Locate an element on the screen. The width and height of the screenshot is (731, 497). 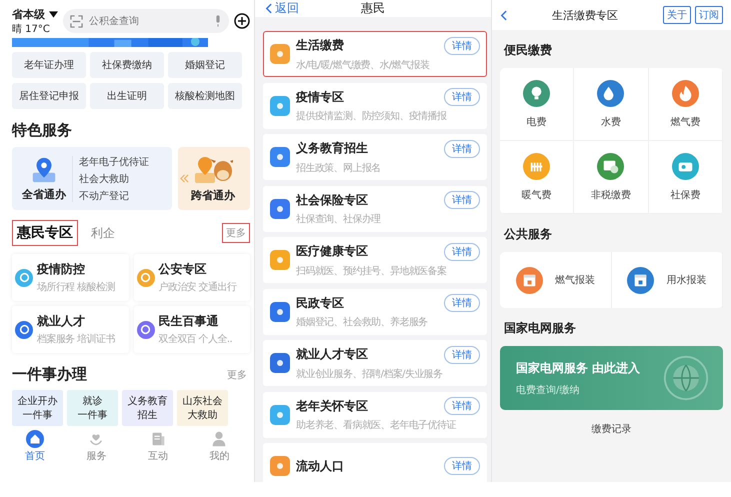
task-tile: 山东社会 大救助 is located at coordinates (202, 408).